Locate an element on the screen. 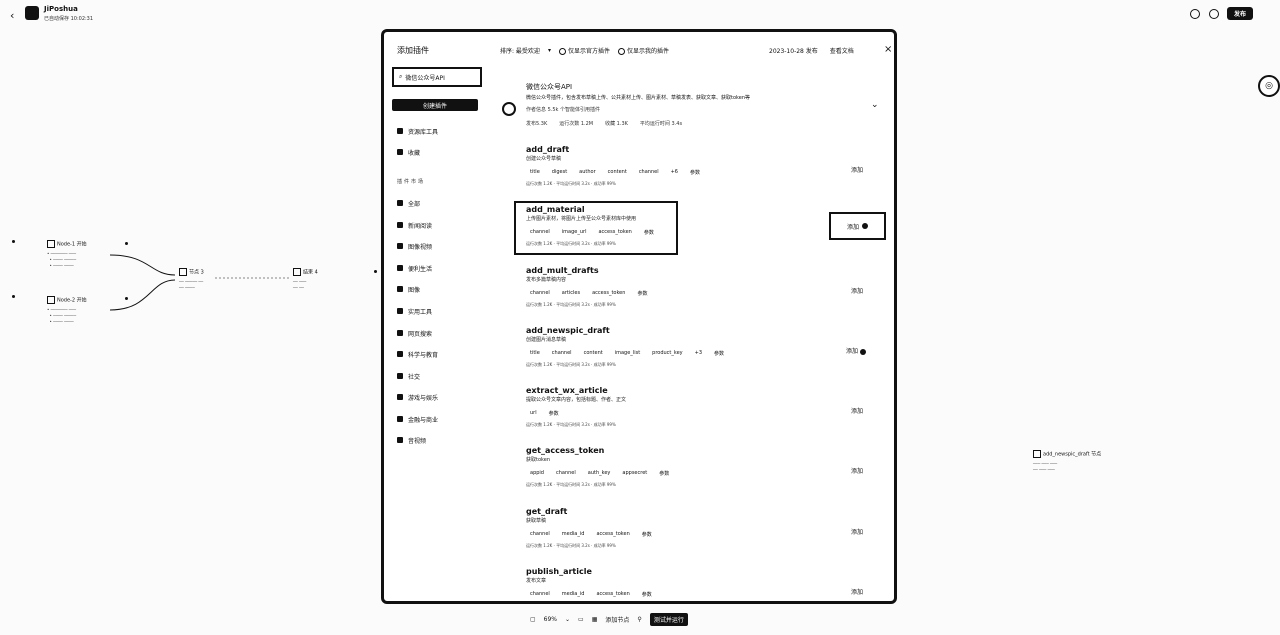 The image size is (1280, 635). nav-label: 金融与商业 is located at coordinates (423, 420).